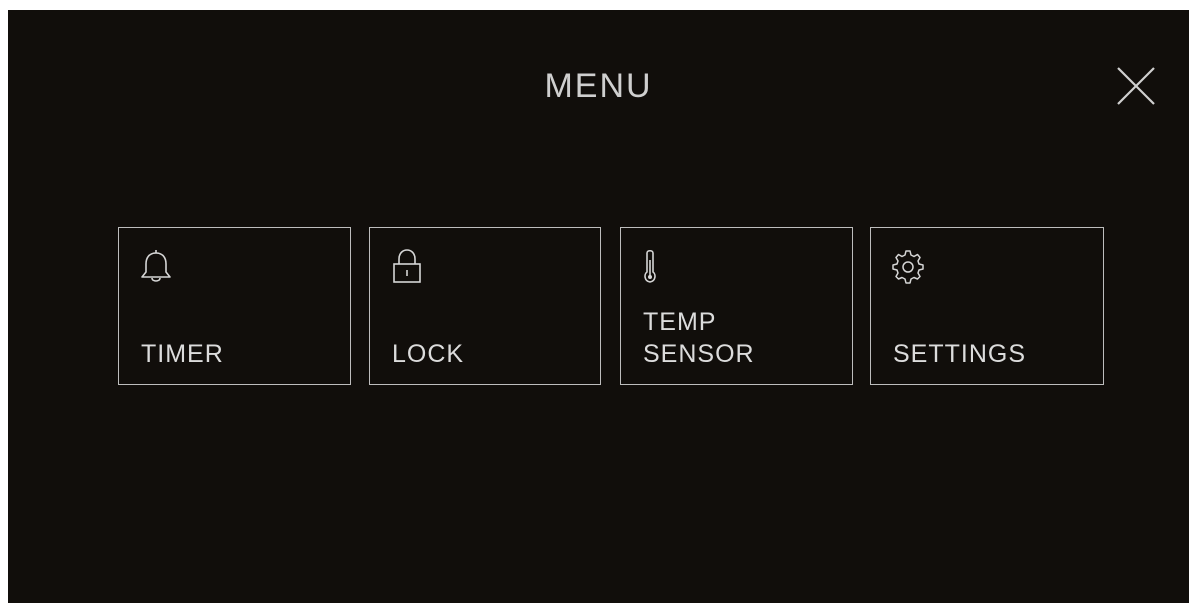 This screenshot has height=604, width=1193. I want to click on temp-sensor-tile: TEMP SENSOR, so click(736, 306).